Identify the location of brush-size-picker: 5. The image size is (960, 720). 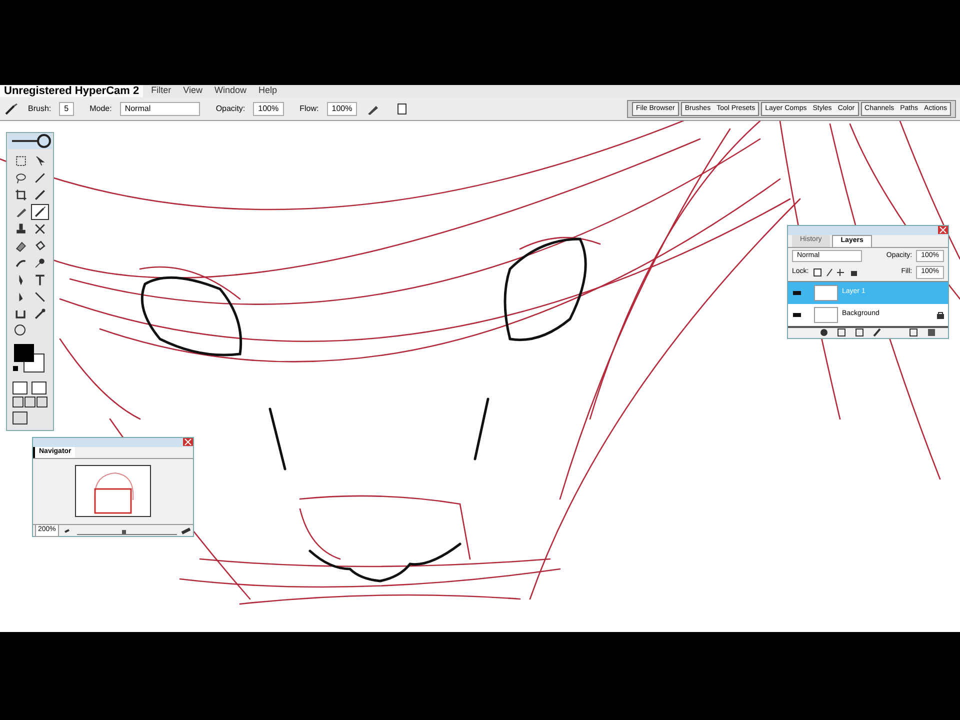
(66, 109).